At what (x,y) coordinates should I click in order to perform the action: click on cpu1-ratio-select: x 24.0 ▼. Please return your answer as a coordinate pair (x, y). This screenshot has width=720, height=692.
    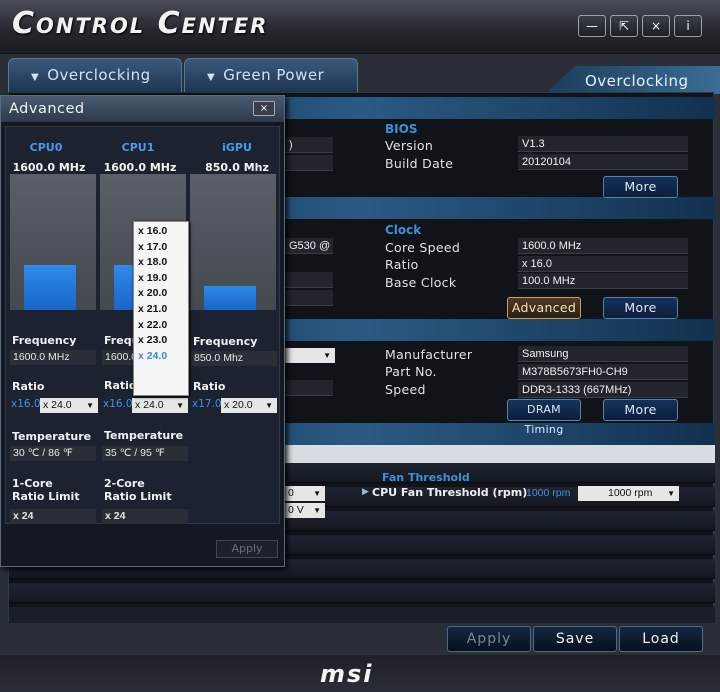
    Looking at the image, I should click on (160, 405).